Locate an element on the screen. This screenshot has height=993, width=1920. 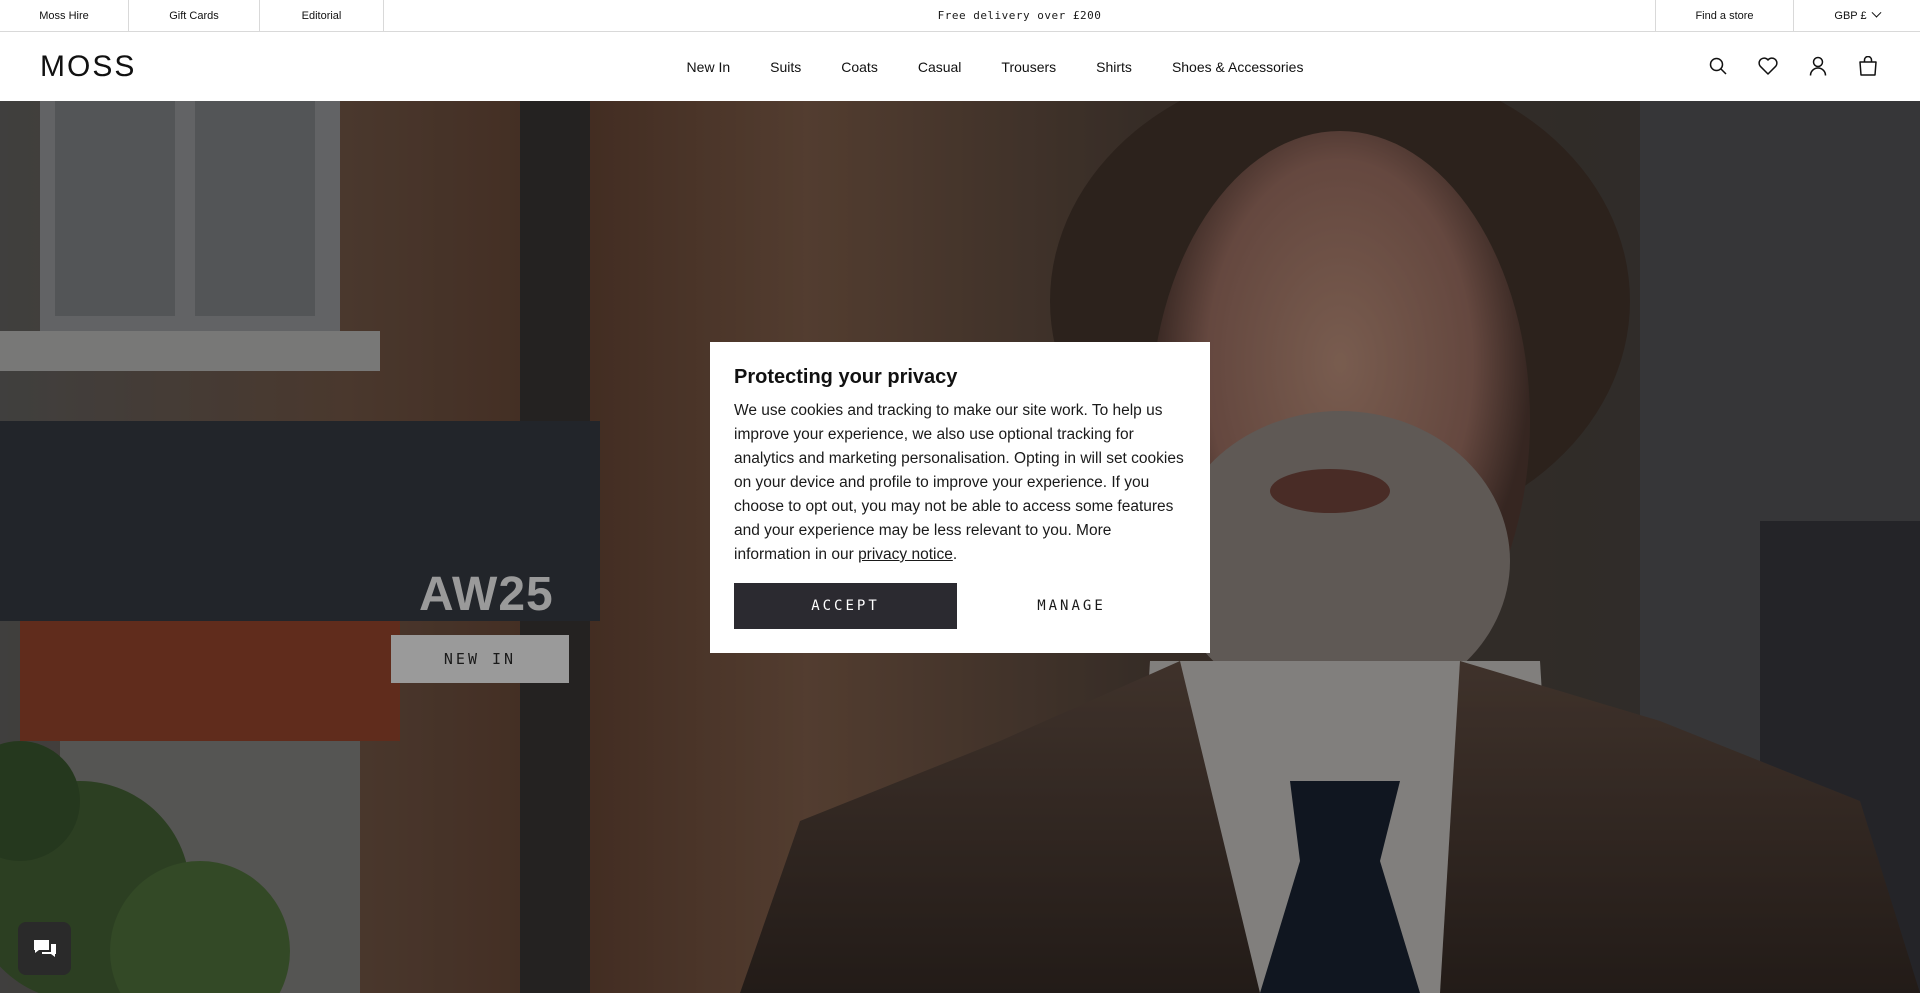
chat-icon is located at coordinates (44, 948).